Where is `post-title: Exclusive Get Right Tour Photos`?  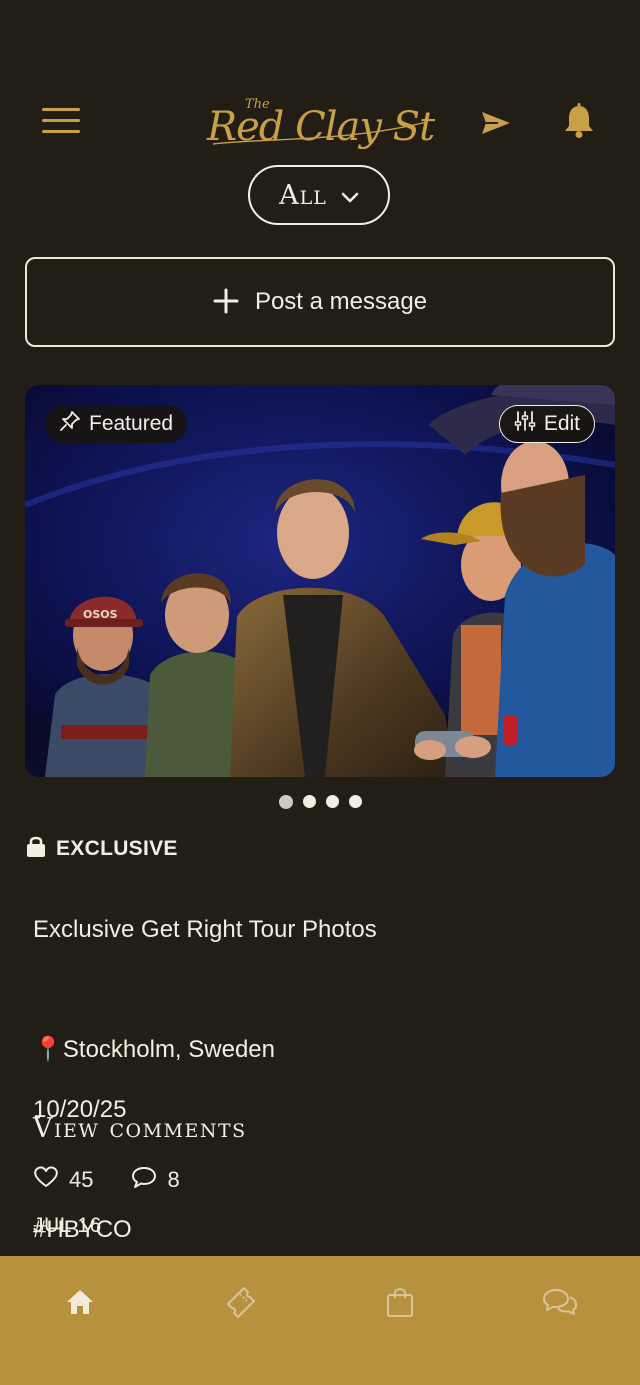 post-title: Exclusive Get Right Tour Photos is located at coordinates (205, 929).